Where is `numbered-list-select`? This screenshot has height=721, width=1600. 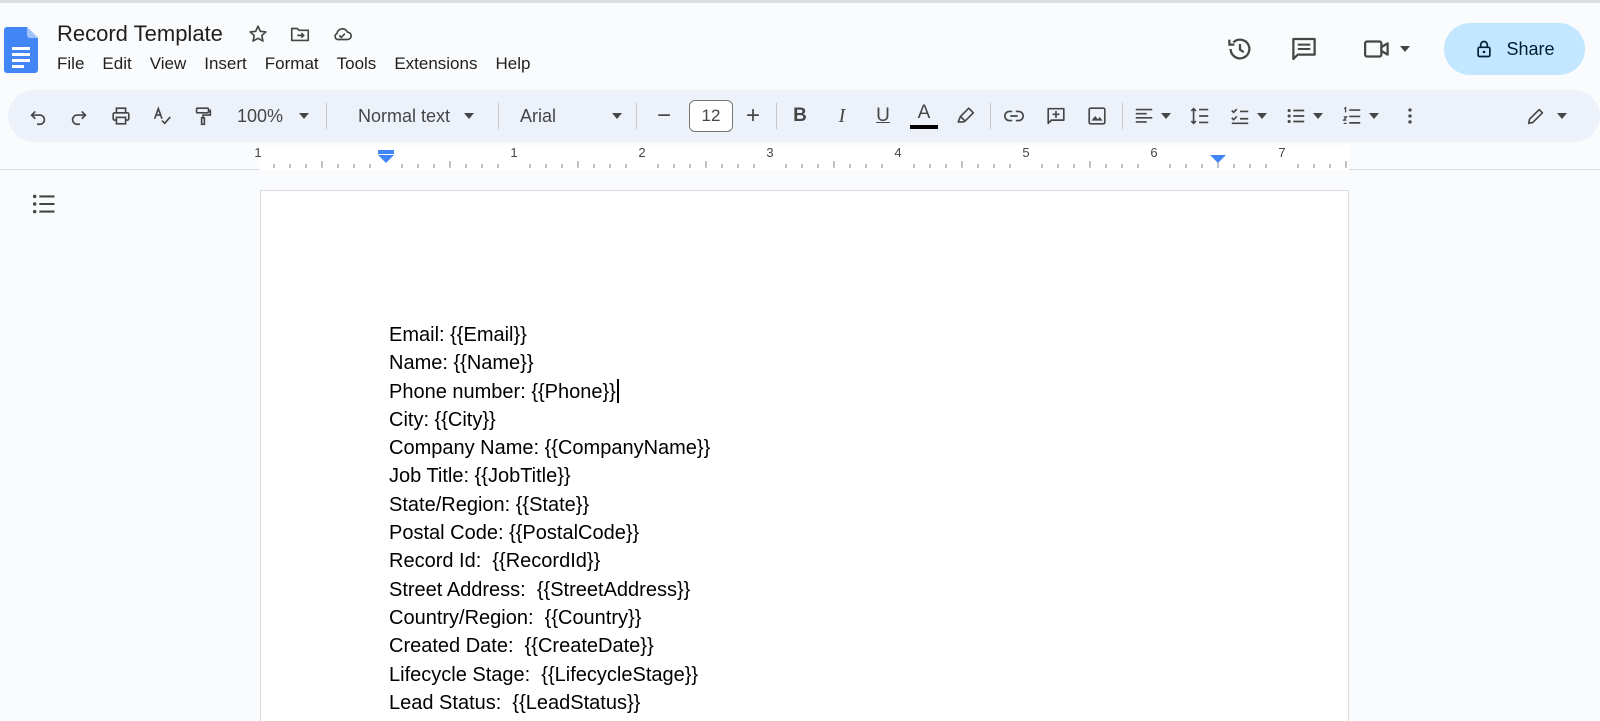
numbered-list-select is located at coordinates (1360, 116).